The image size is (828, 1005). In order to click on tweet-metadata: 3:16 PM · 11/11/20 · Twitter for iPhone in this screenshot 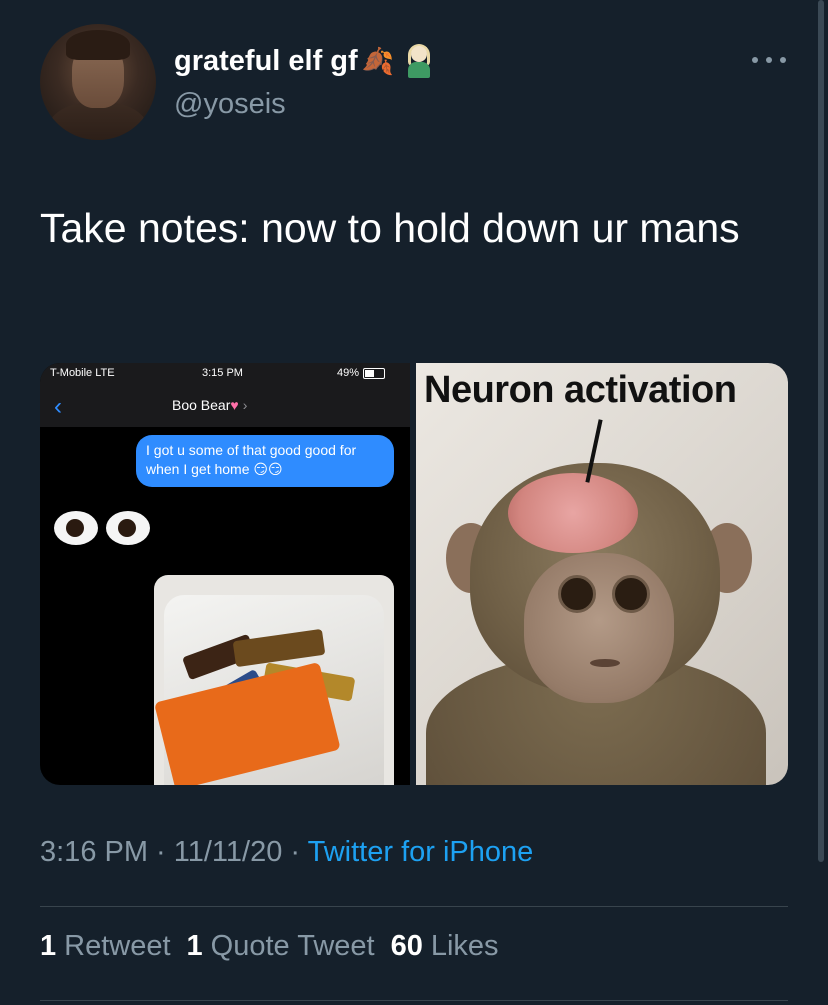, I will do `click(286, 852)`.